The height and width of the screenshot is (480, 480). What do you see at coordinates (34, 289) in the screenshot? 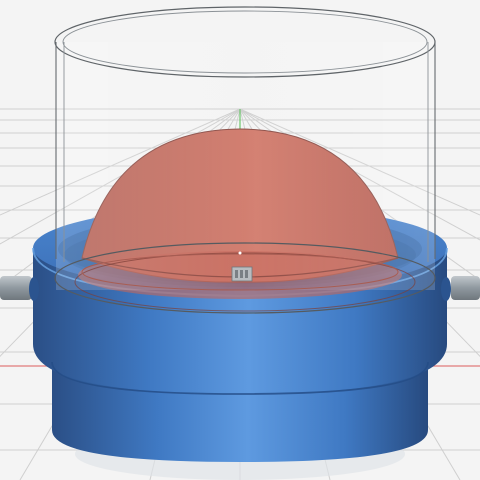
I see `side-knob-left` at bounding box center [34, 289].